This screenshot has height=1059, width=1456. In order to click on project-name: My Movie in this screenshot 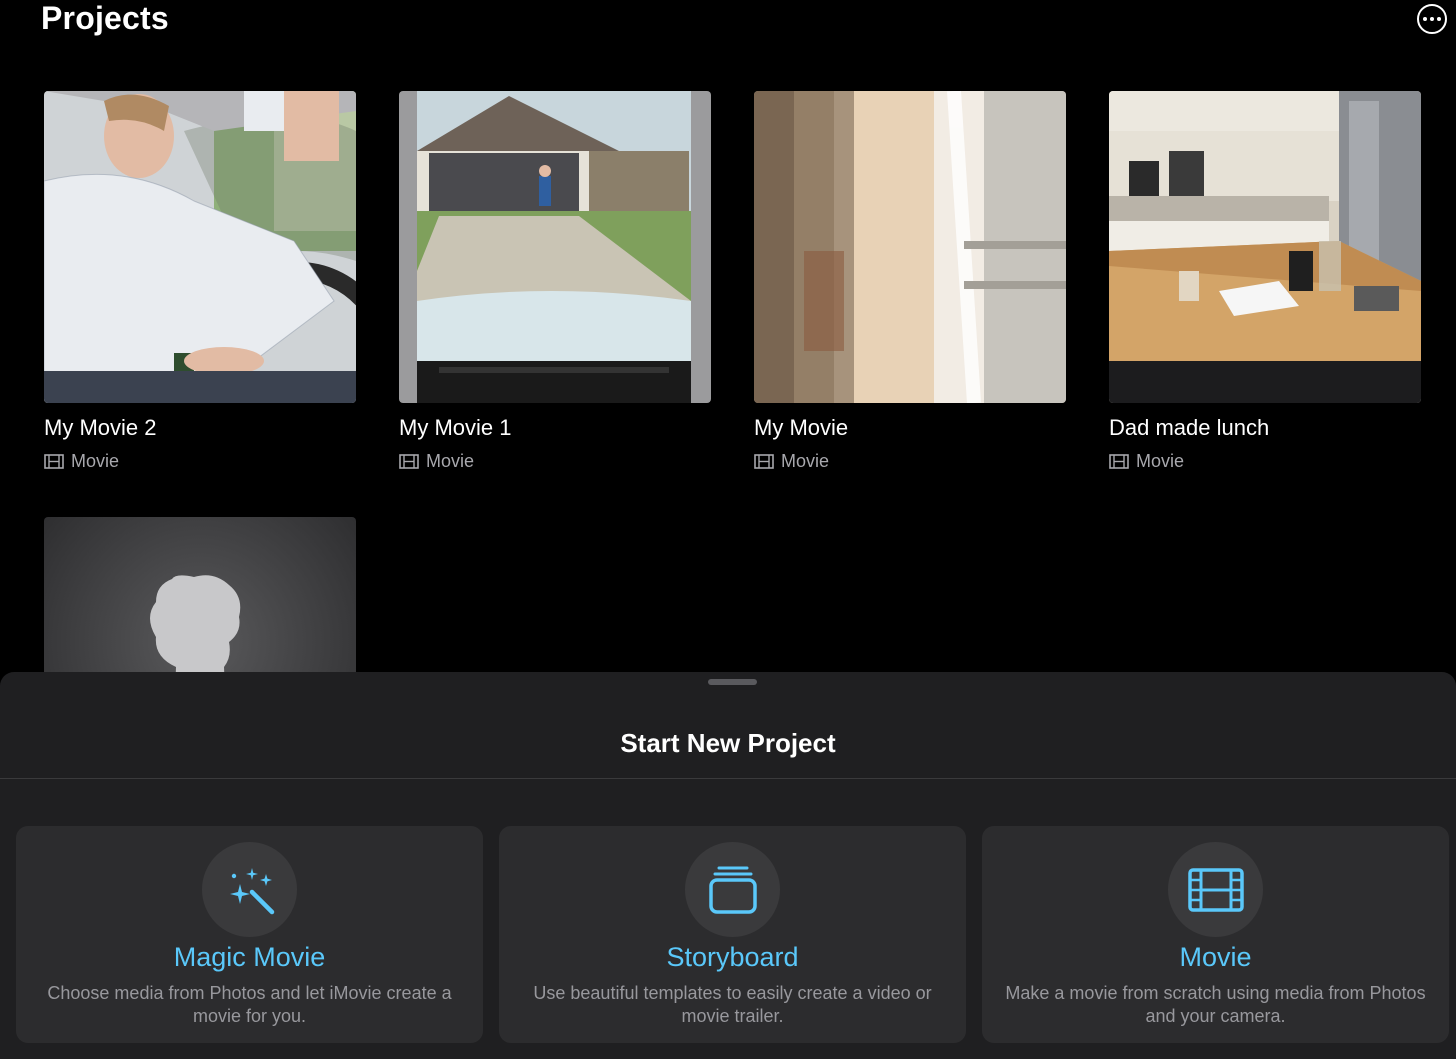, I will do `click(801, 427)`.